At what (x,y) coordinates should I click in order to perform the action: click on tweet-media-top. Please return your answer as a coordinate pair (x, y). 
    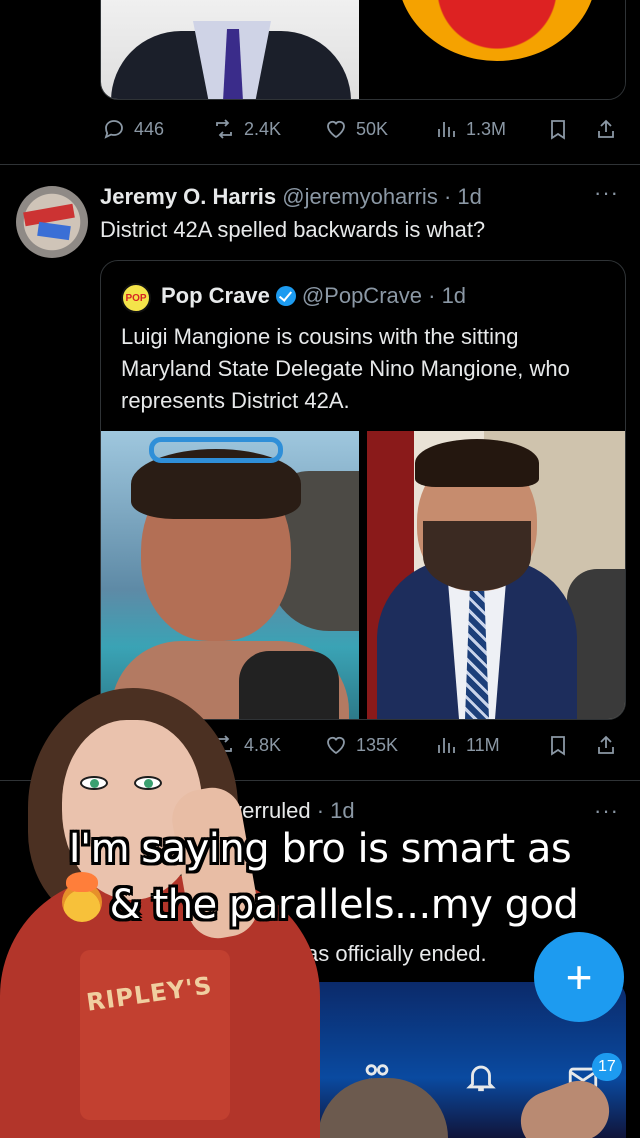
    Looking at the image, I should click on (363, 50).